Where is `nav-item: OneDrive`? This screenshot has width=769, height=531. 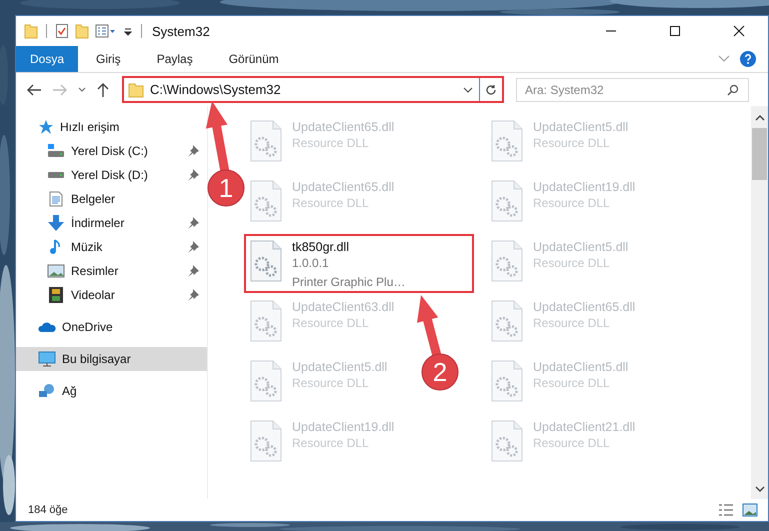
nav-item: OneDrive is located at coordinates (111, 327).